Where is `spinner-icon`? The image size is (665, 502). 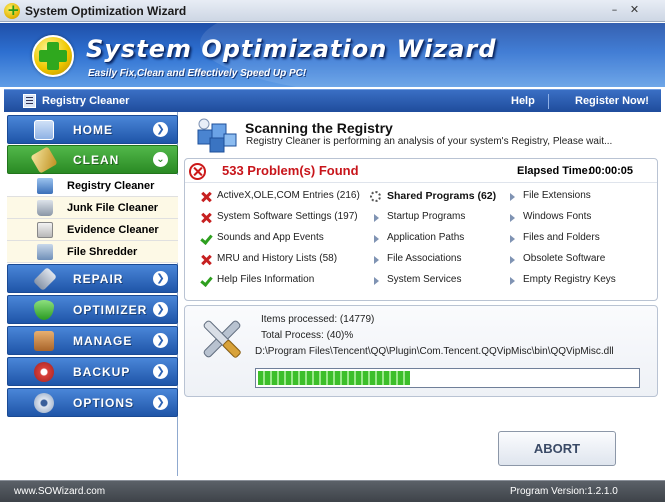 spinner-icon is located at coordinates (375, 196).